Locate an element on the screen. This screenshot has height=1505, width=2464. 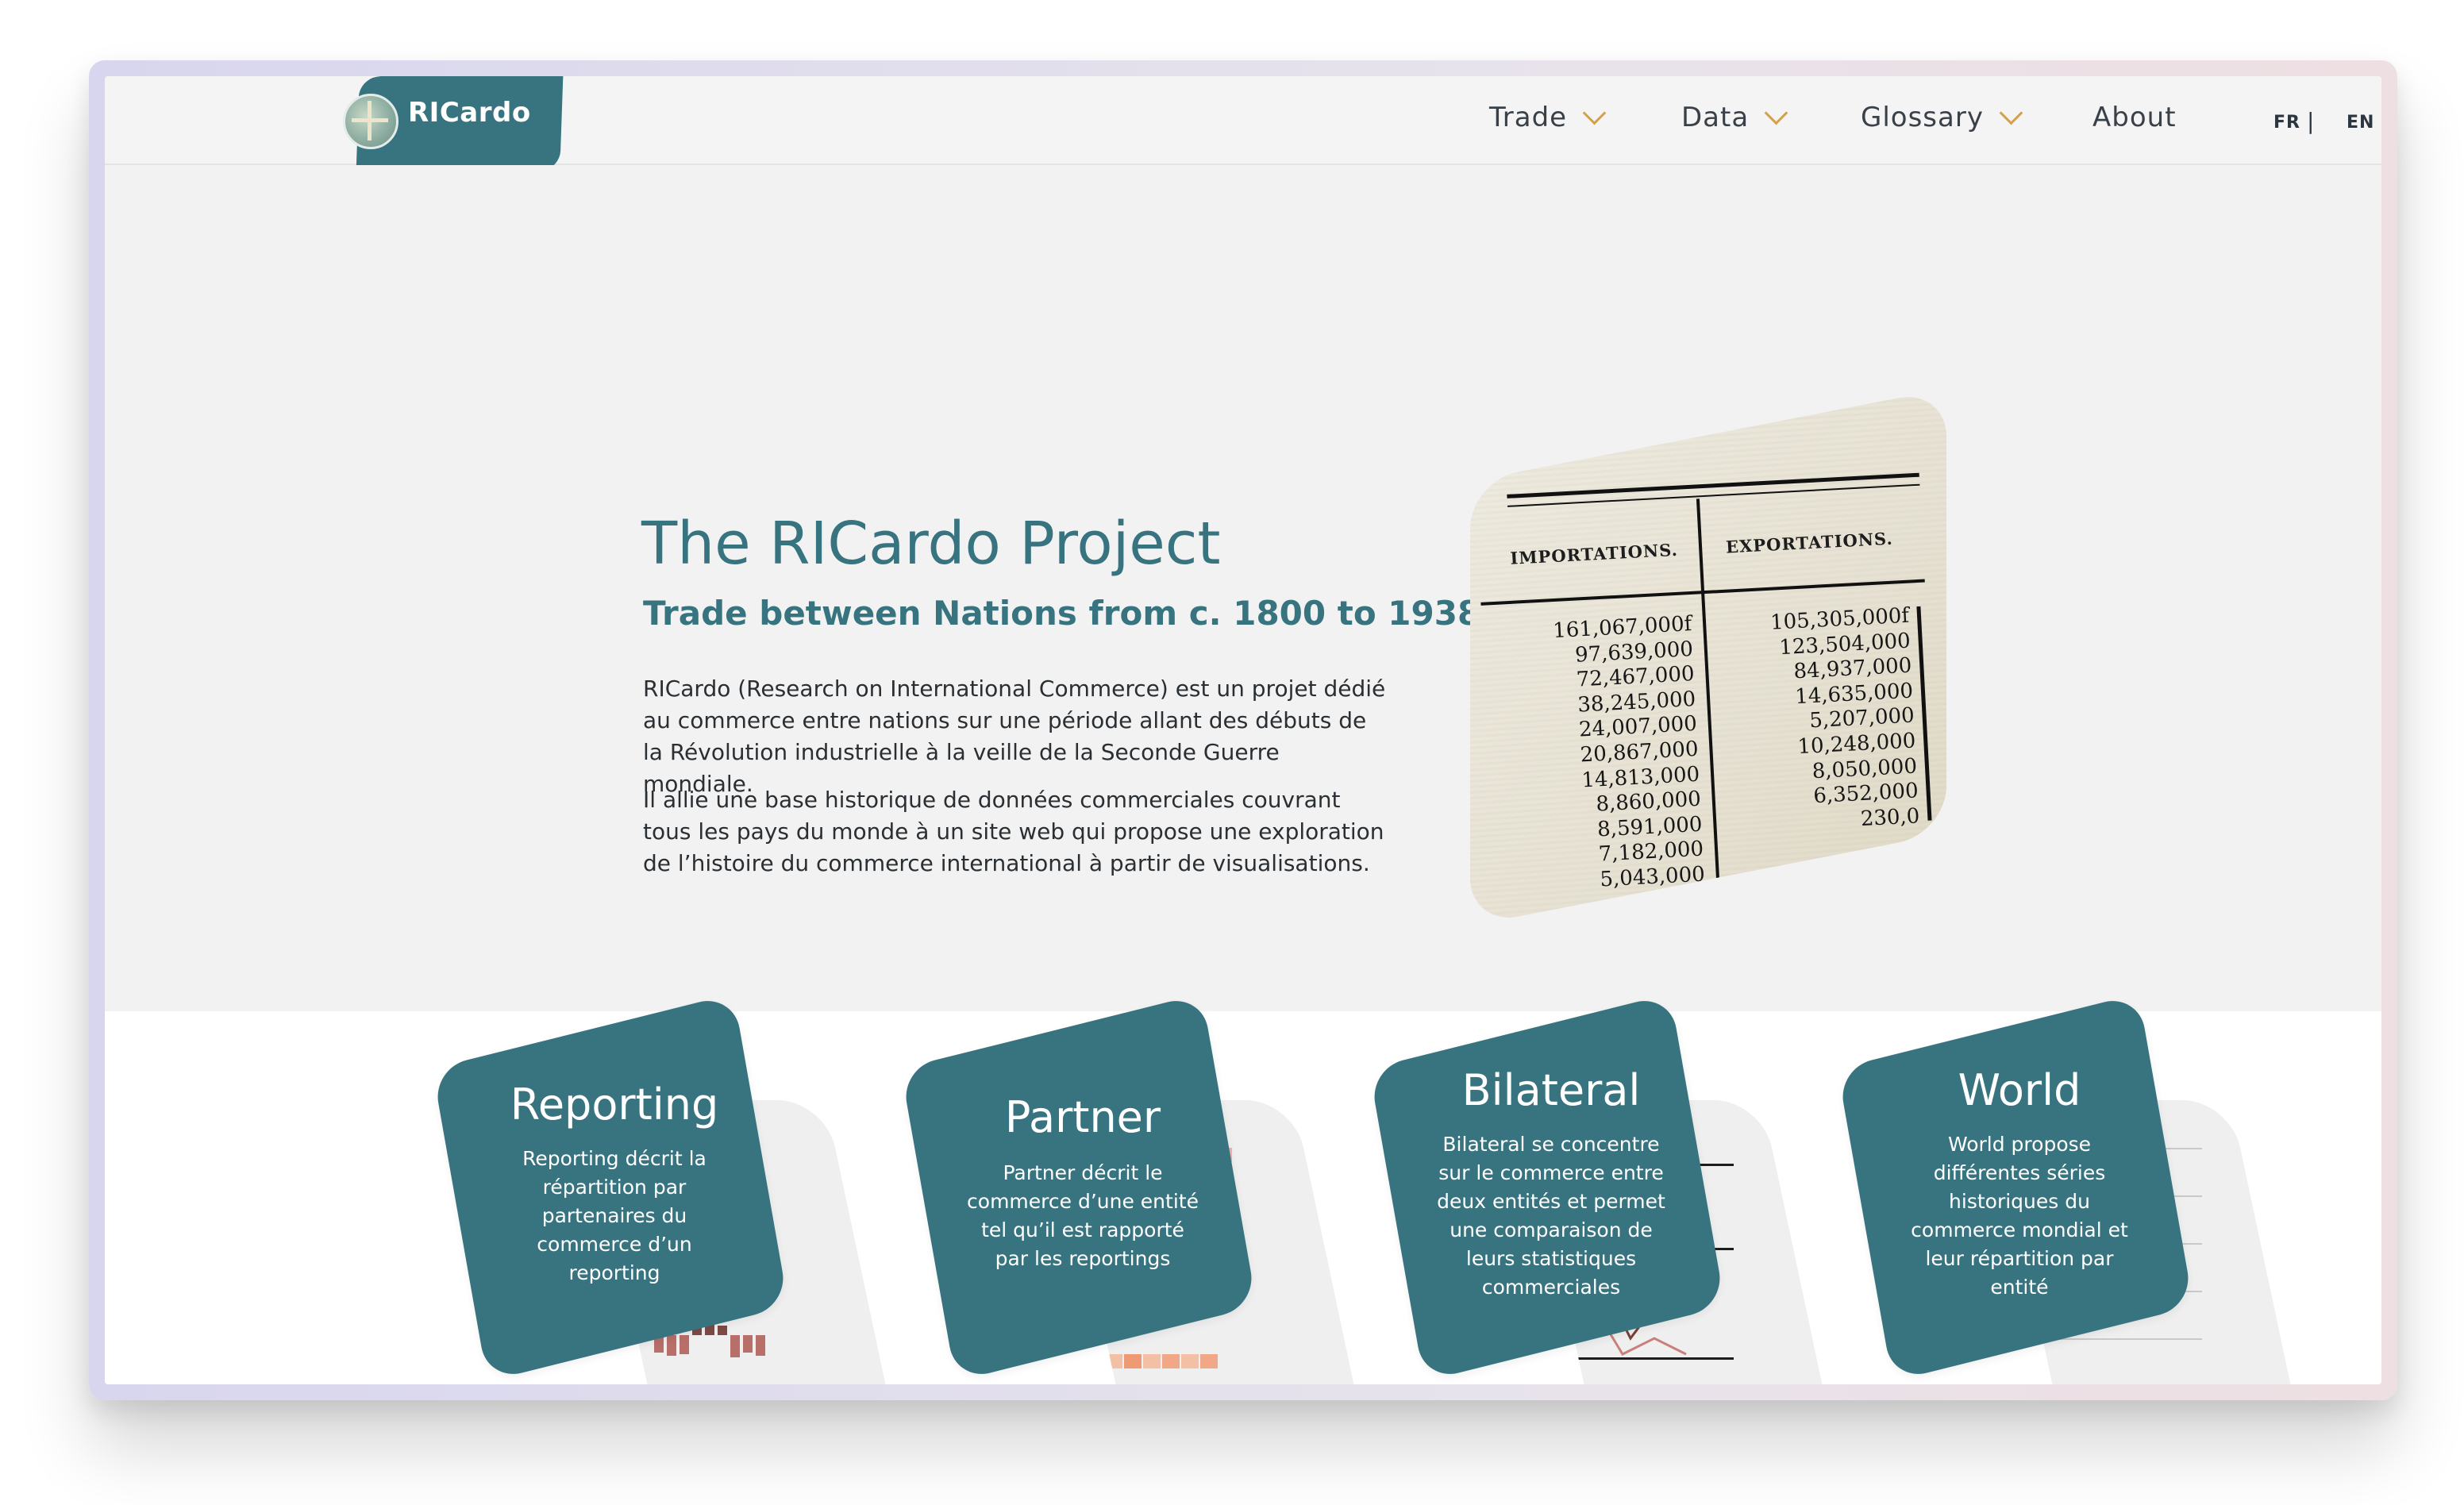
nav-about: About is located at coordinates (2134, 117).